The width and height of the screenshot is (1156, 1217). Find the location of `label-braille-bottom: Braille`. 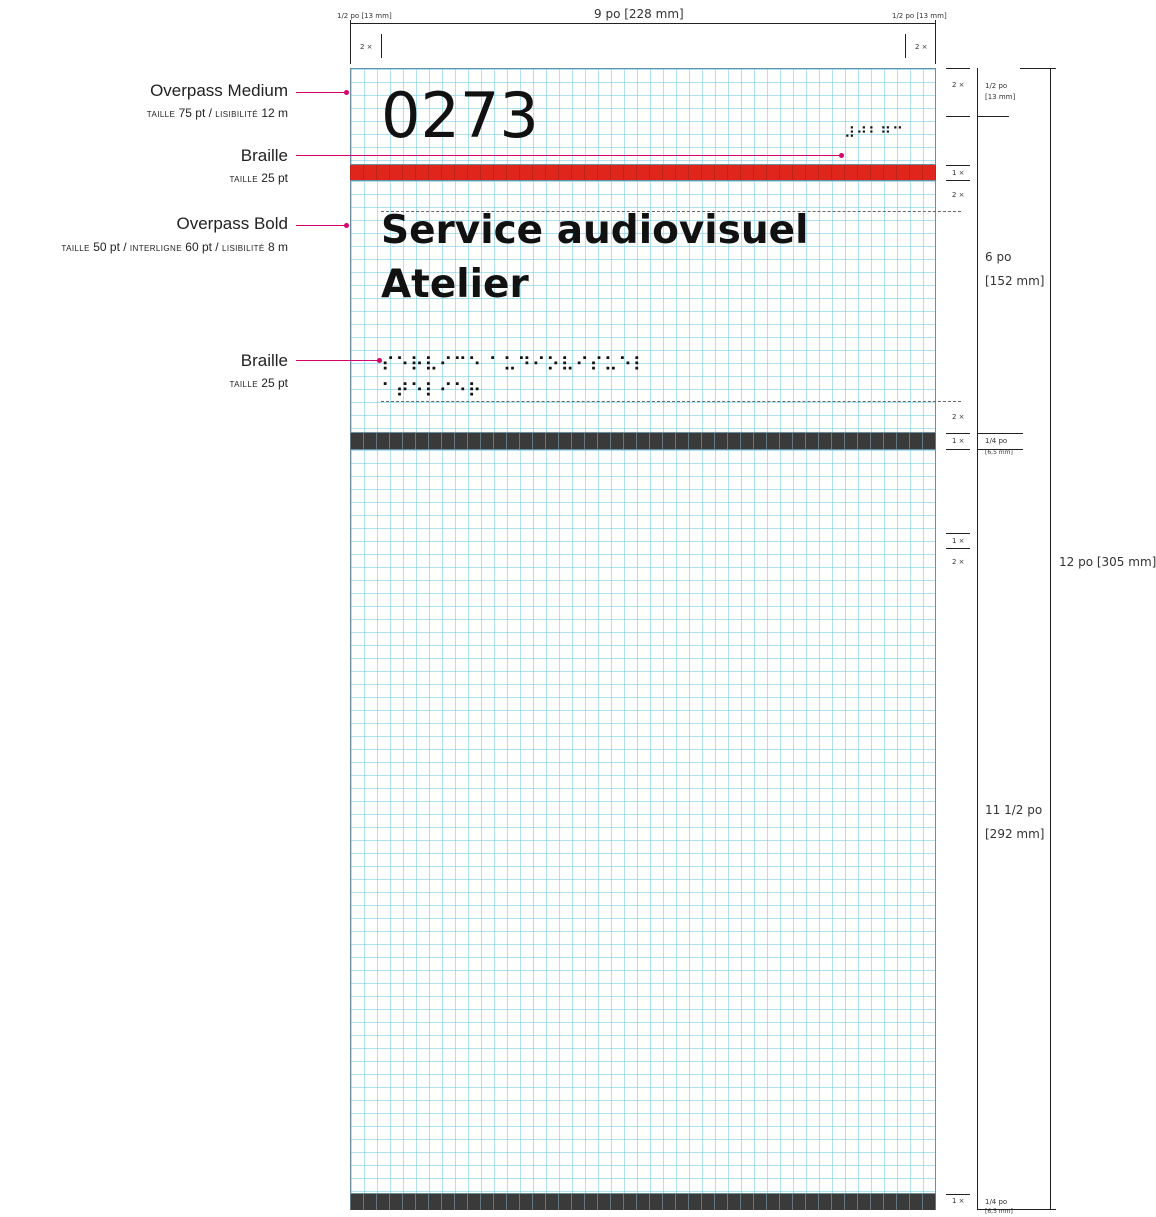

label-braille-bottom: Braille is located at coordinates (264, 360).